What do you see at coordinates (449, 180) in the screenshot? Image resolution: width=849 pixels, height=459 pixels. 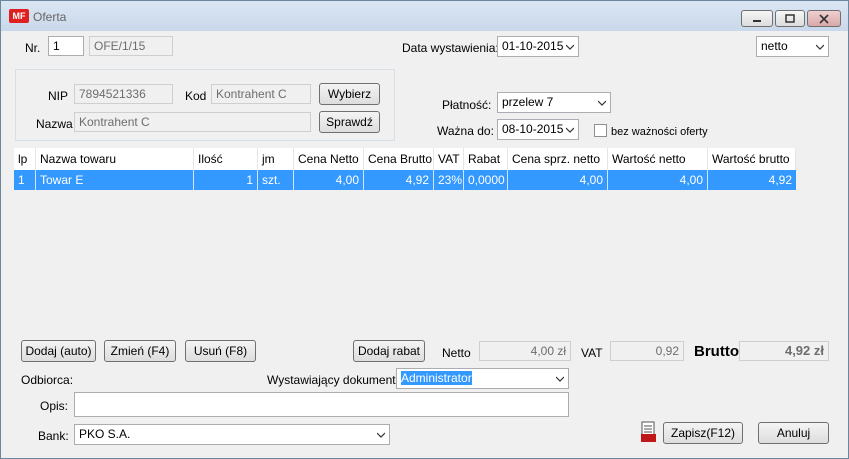 I see `cell-vat: 23%` at bounding box center [449, 180].